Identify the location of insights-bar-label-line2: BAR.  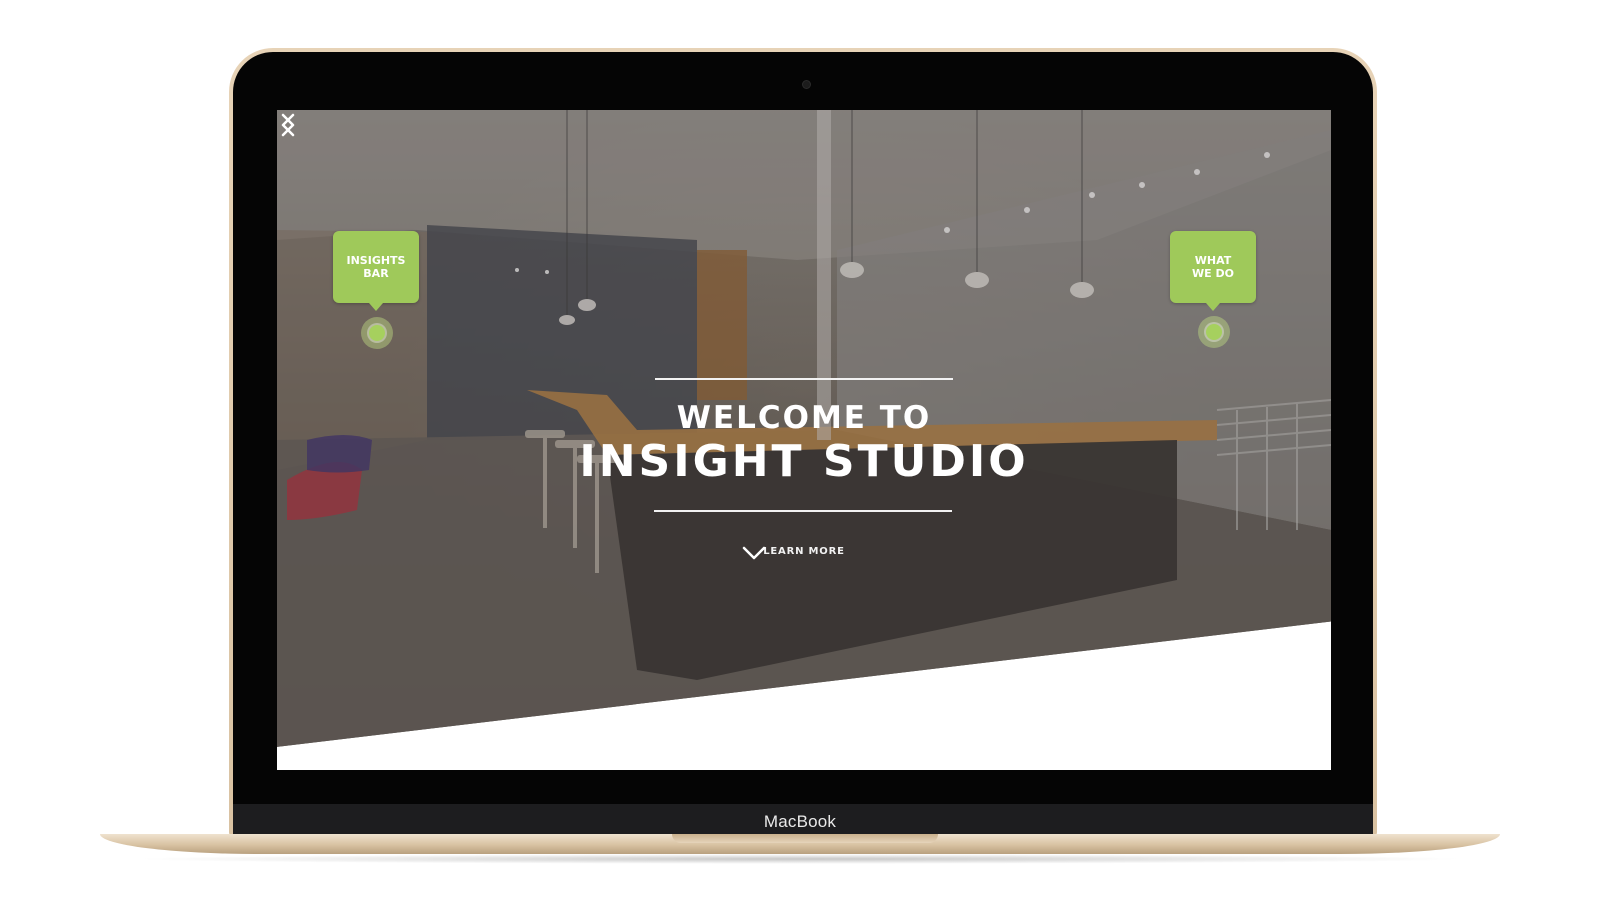
(376, 273).